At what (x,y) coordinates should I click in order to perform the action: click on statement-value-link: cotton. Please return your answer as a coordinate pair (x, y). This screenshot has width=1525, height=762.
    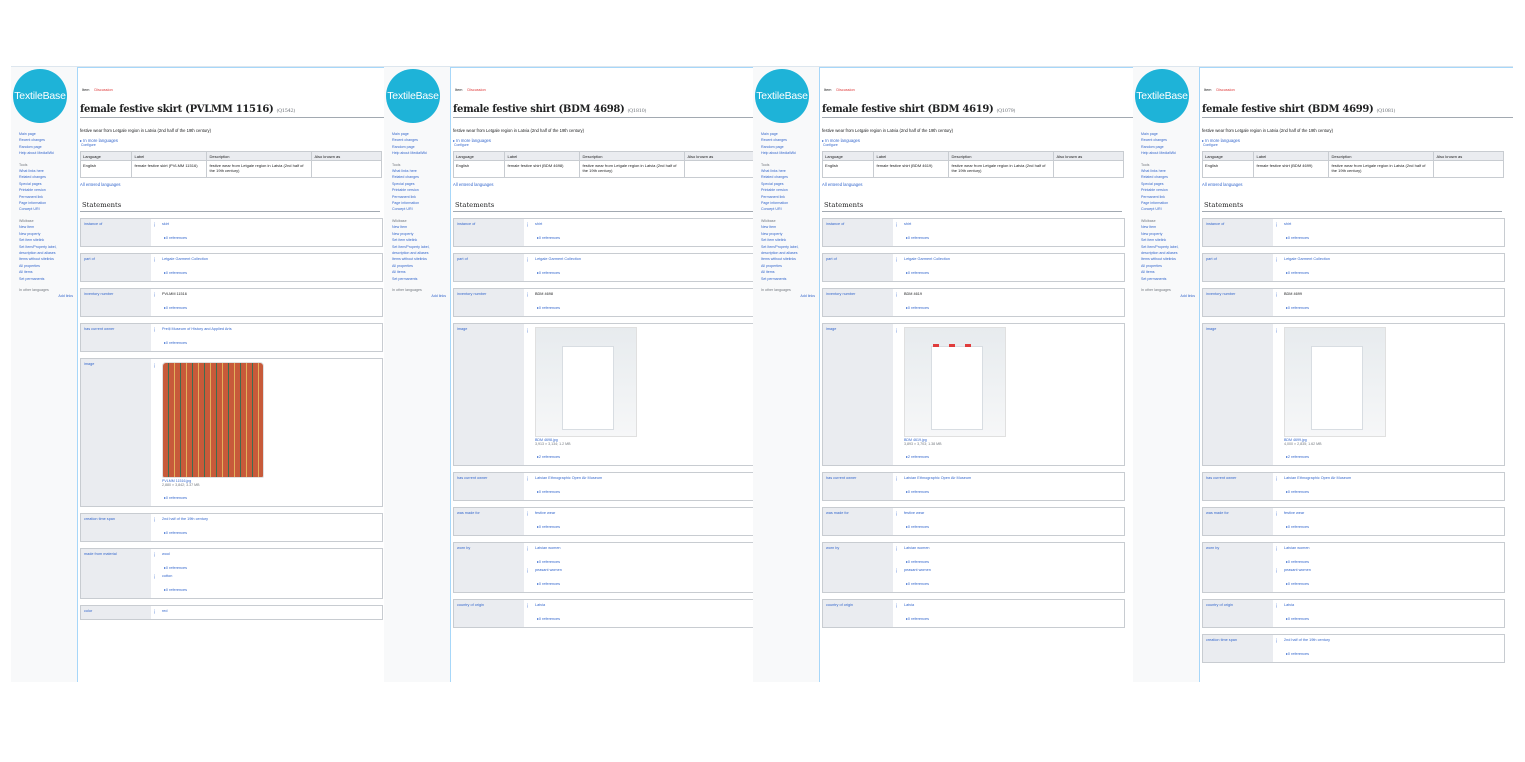
    Looking at the image, I should click on (270, 576).